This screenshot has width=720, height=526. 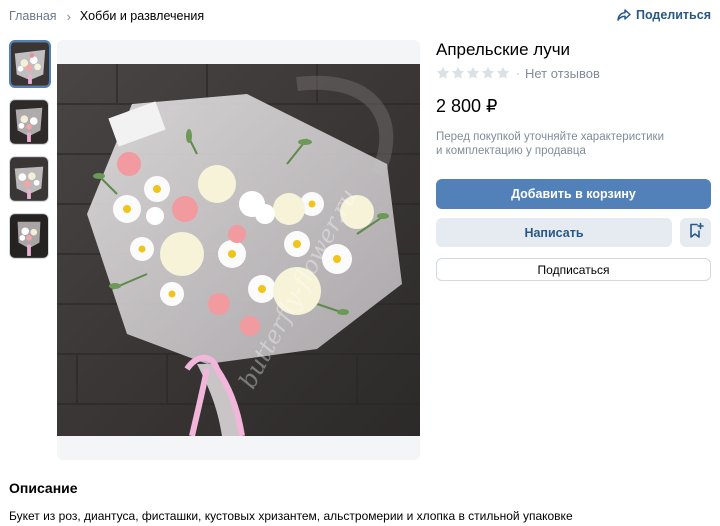 I want to click on share-button: Поделиться, so click(x=664, y=15).